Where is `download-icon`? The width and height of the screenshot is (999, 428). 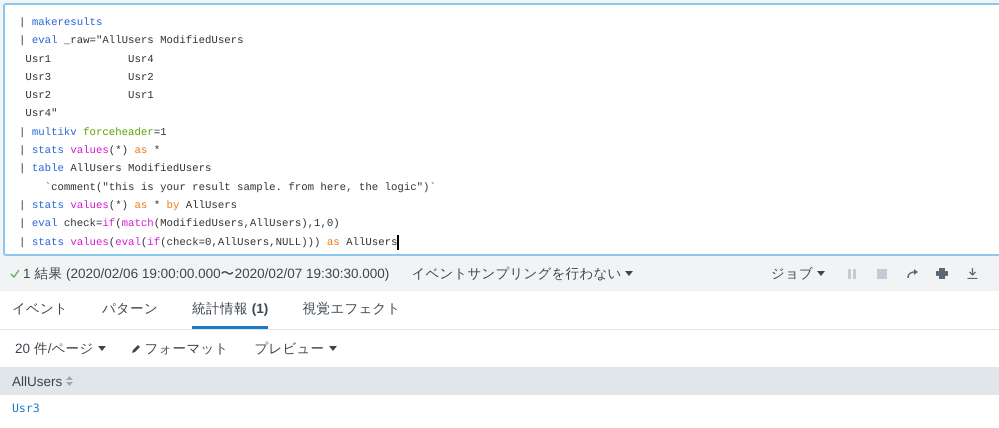
download-icon is located at coordinates (972, 273).